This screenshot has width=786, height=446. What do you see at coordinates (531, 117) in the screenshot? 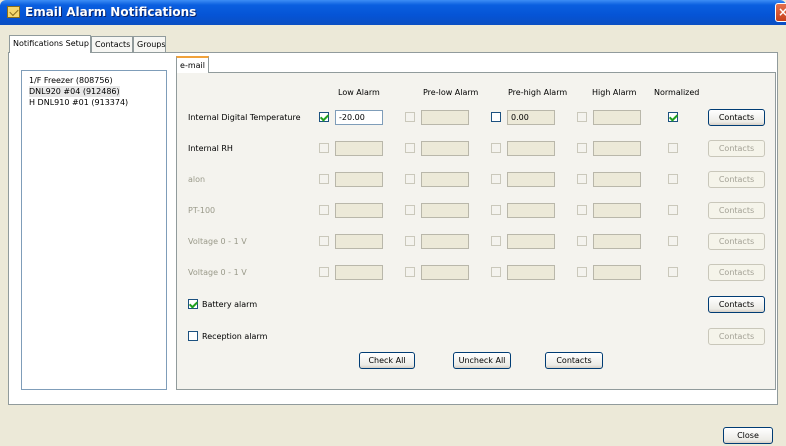
I see `pre-high-alarm-value: 0.00` at bounding box center [531, 117].